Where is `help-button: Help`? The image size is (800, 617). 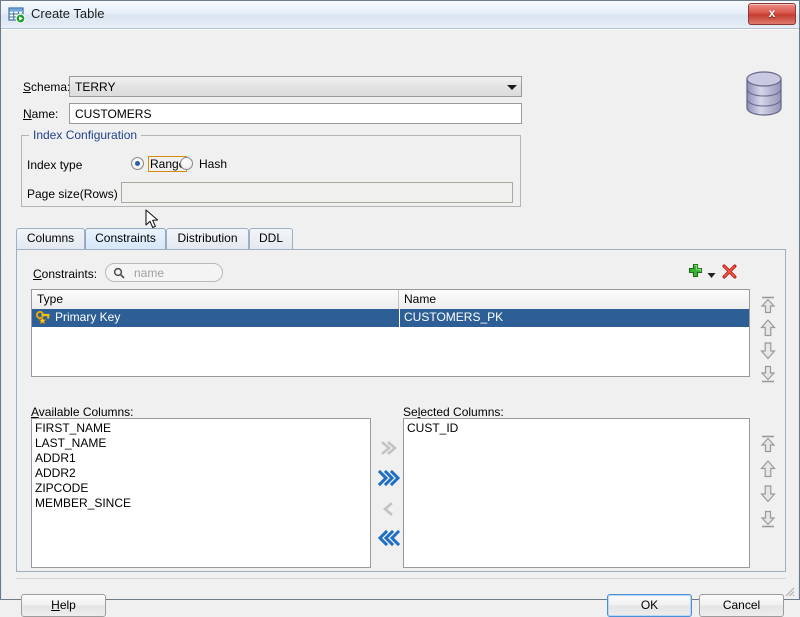 help-button: Help is located at coordinates (63, 605).